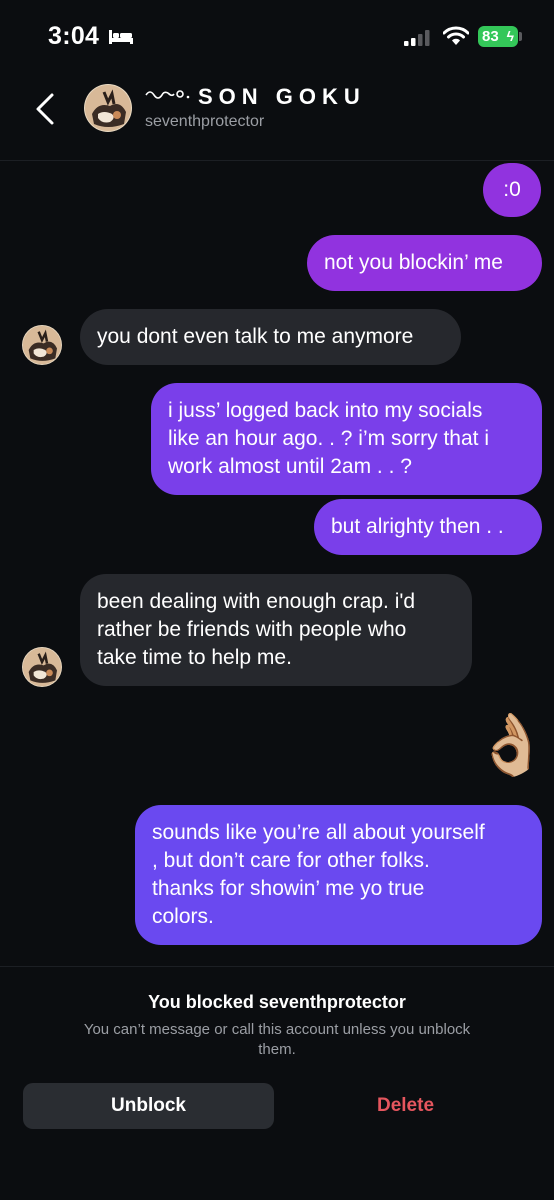  What do you see at coordinates (277, 1002) in the screenshot?
I see `blocked-title: You blocked seventhprotector` at bounding box center [277, 1002].